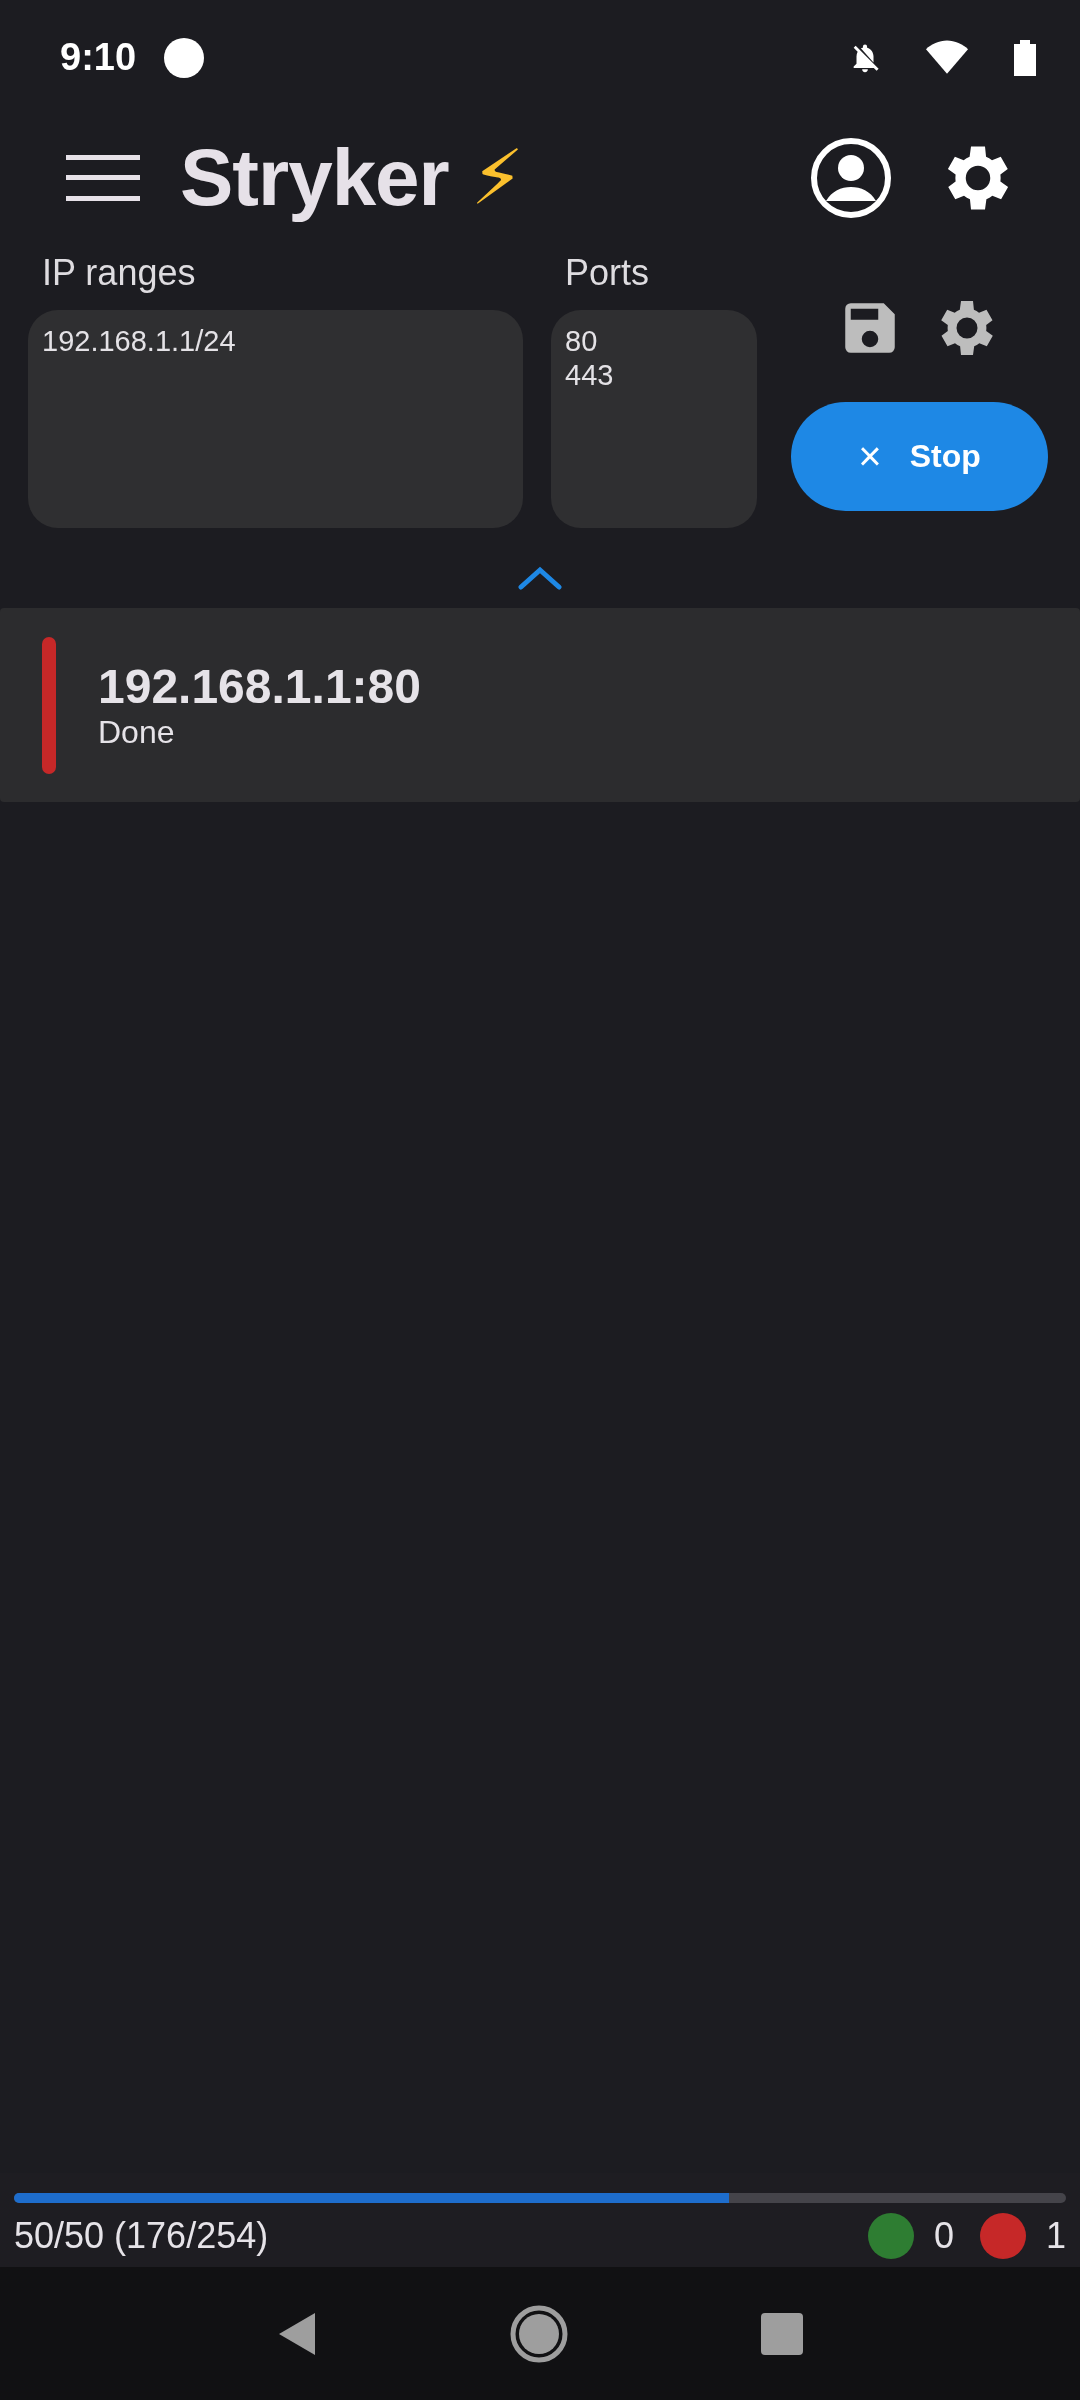 This screenshot has width=1080, height=2400. What do you see at coordinates (782, 2333) in the screenshot?
I see `recents-icon` at bounding box center [782, 2333].